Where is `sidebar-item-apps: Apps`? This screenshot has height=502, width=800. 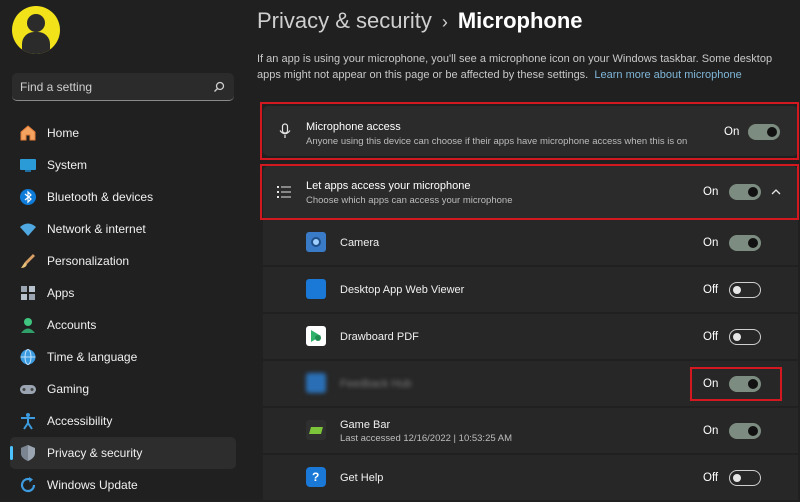 sidebar-item-apps: Apps is located at coordinates (123, 293).